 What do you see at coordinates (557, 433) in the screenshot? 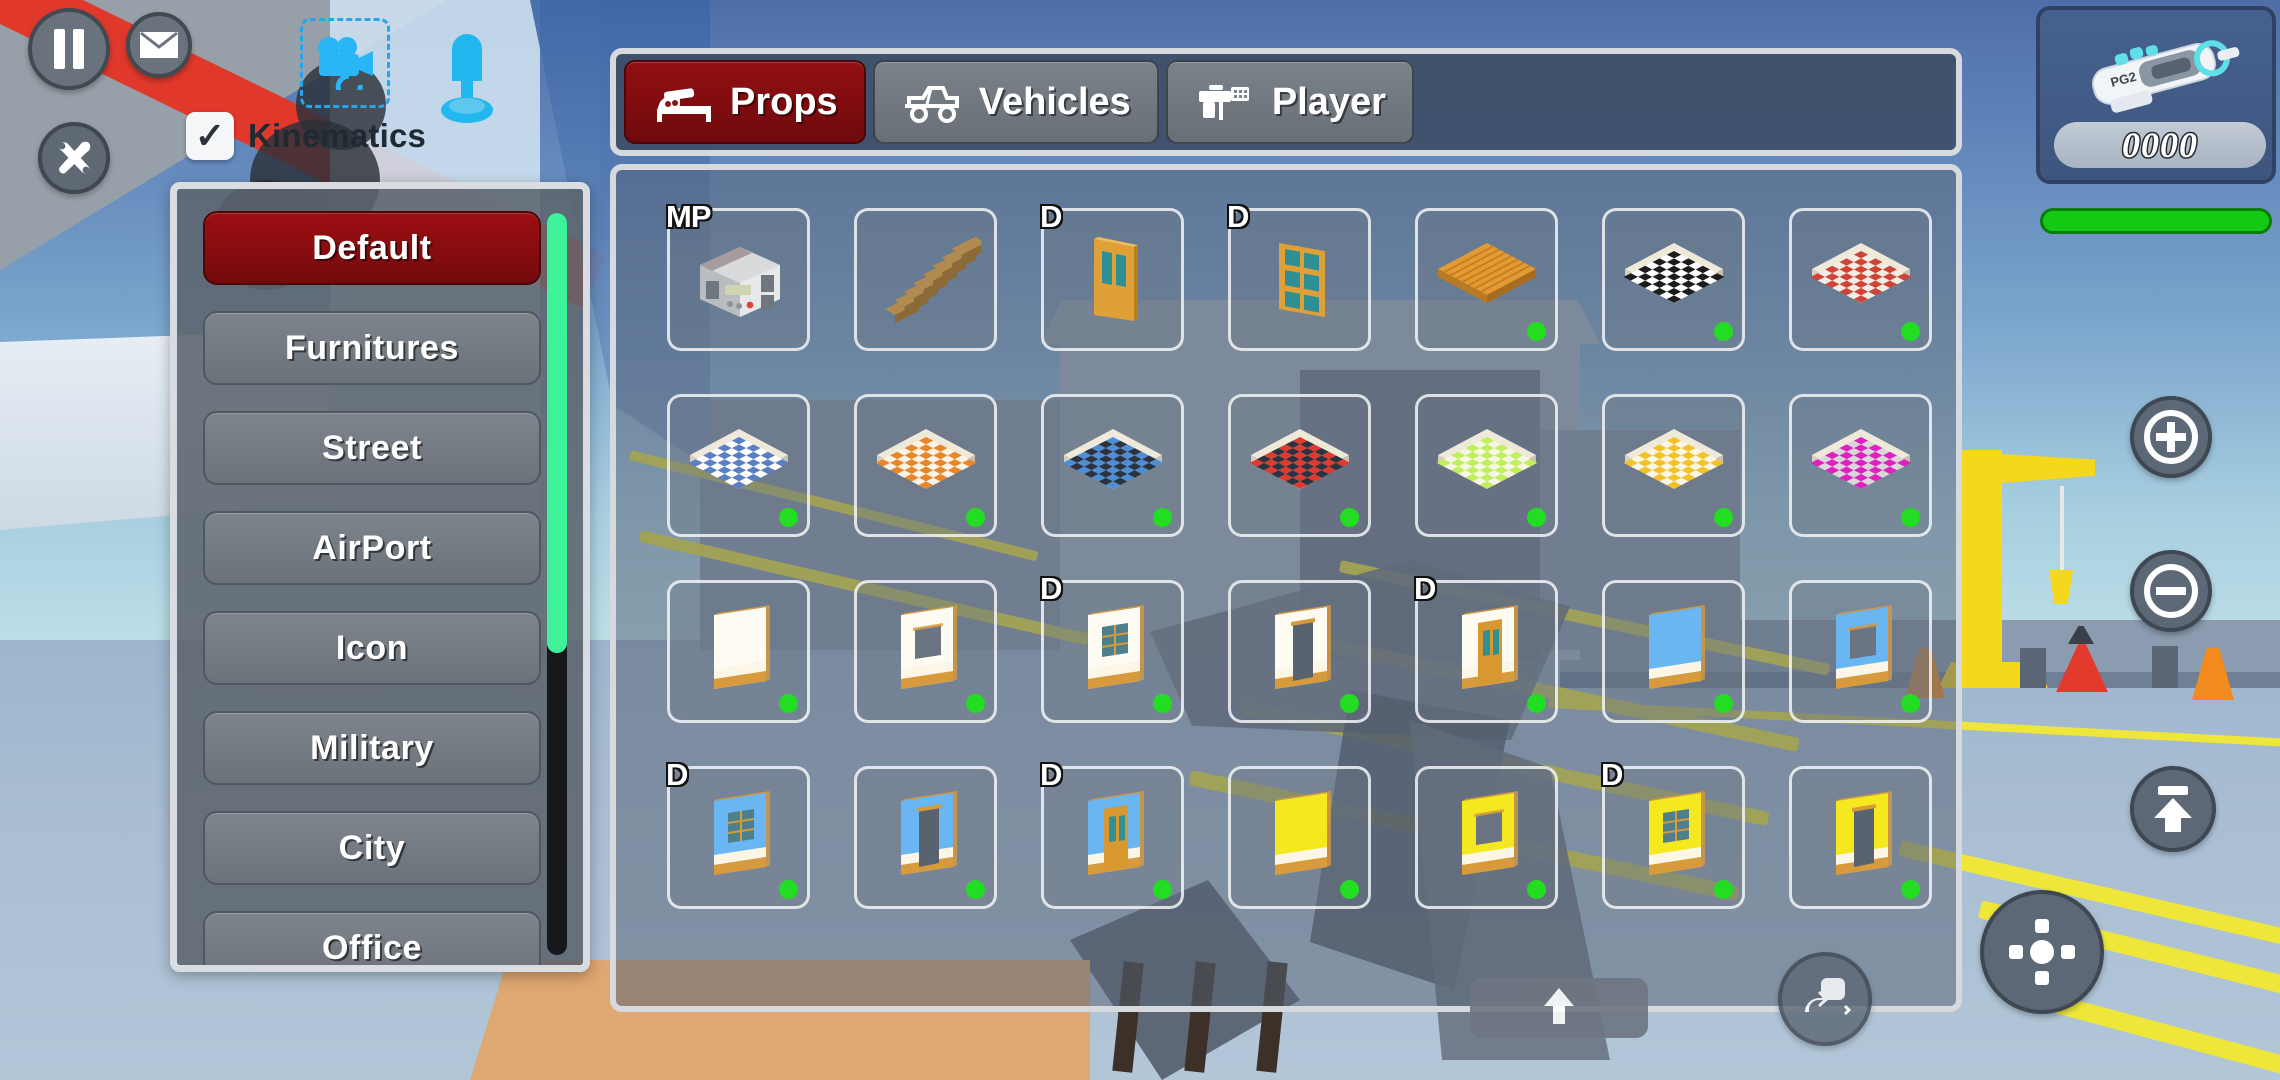
I see `category-scrollbar-thumb` at bounding box center [557, 433].